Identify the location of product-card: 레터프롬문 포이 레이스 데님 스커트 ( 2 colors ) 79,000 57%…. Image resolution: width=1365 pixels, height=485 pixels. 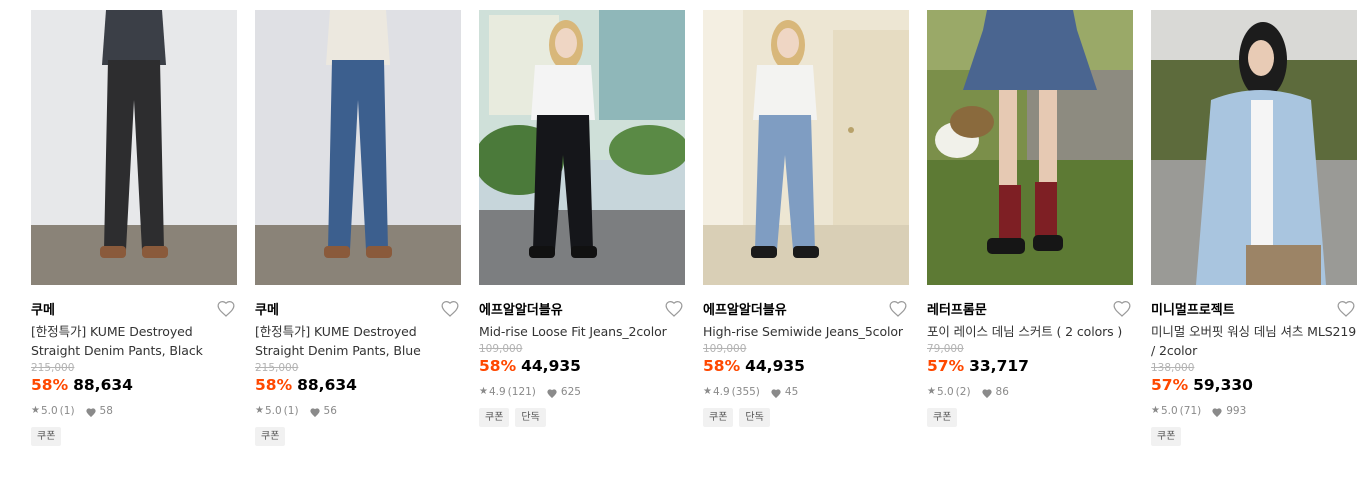
(1030, 218).